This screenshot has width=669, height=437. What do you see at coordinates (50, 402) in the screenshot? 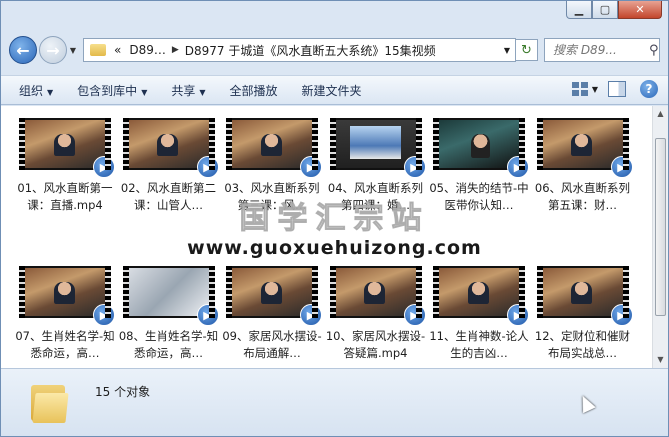
I see `folder-icon` at bounding box center [50, 402].